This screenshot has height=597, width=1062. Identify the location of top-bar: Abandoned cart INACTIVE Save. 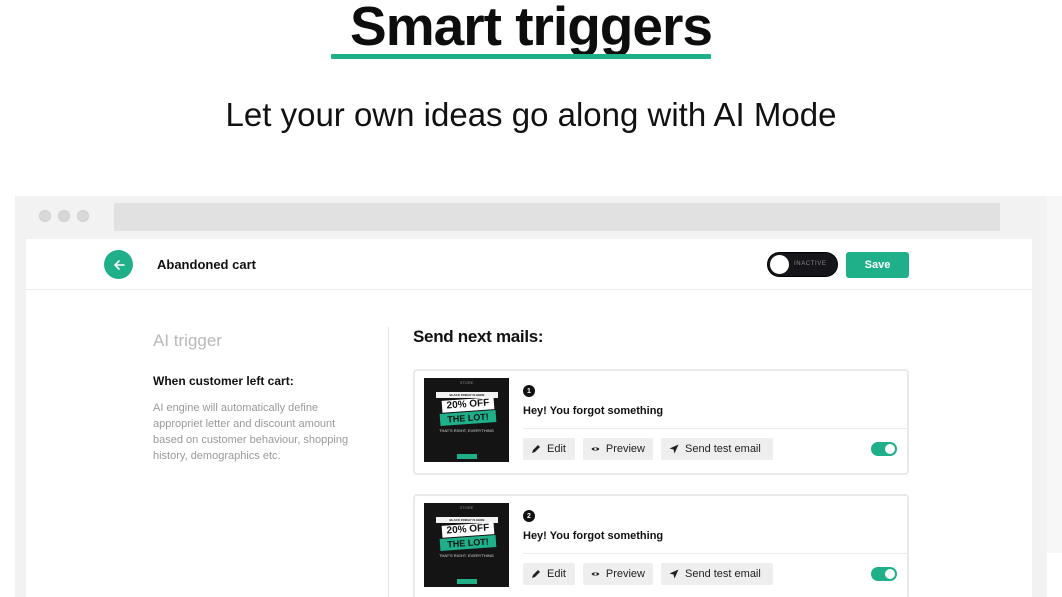
(529, 264).